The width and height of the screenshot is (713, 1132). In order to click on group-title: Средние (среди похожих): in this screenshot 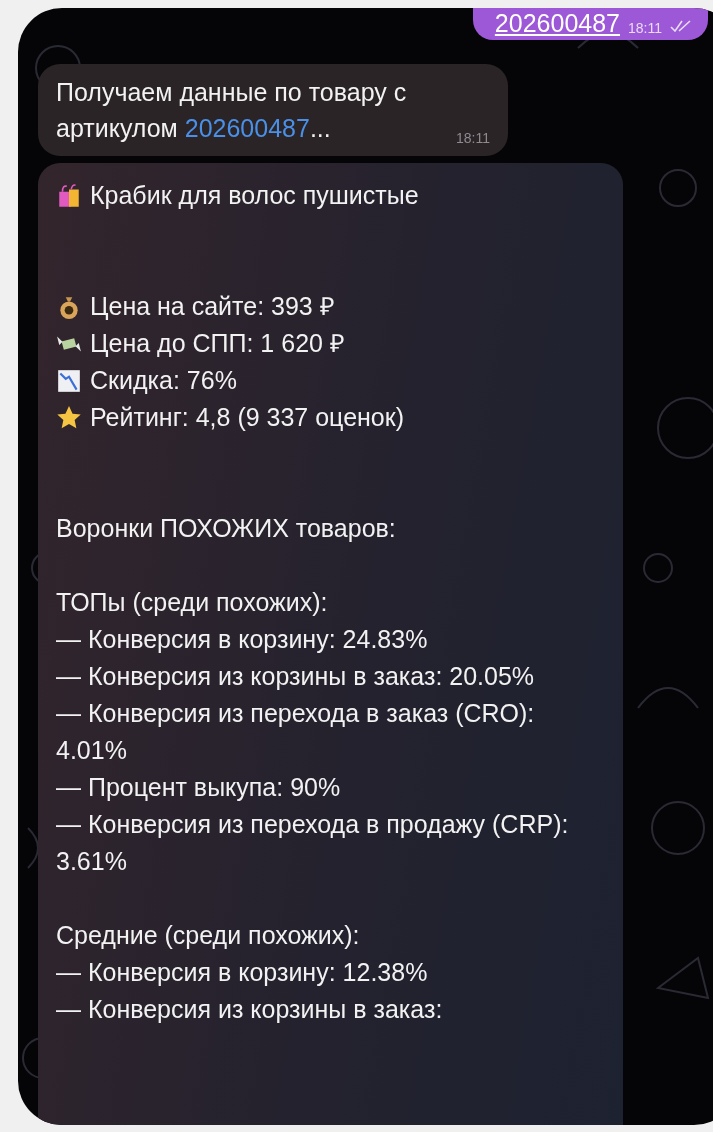, I will do `click(208, 935)`.